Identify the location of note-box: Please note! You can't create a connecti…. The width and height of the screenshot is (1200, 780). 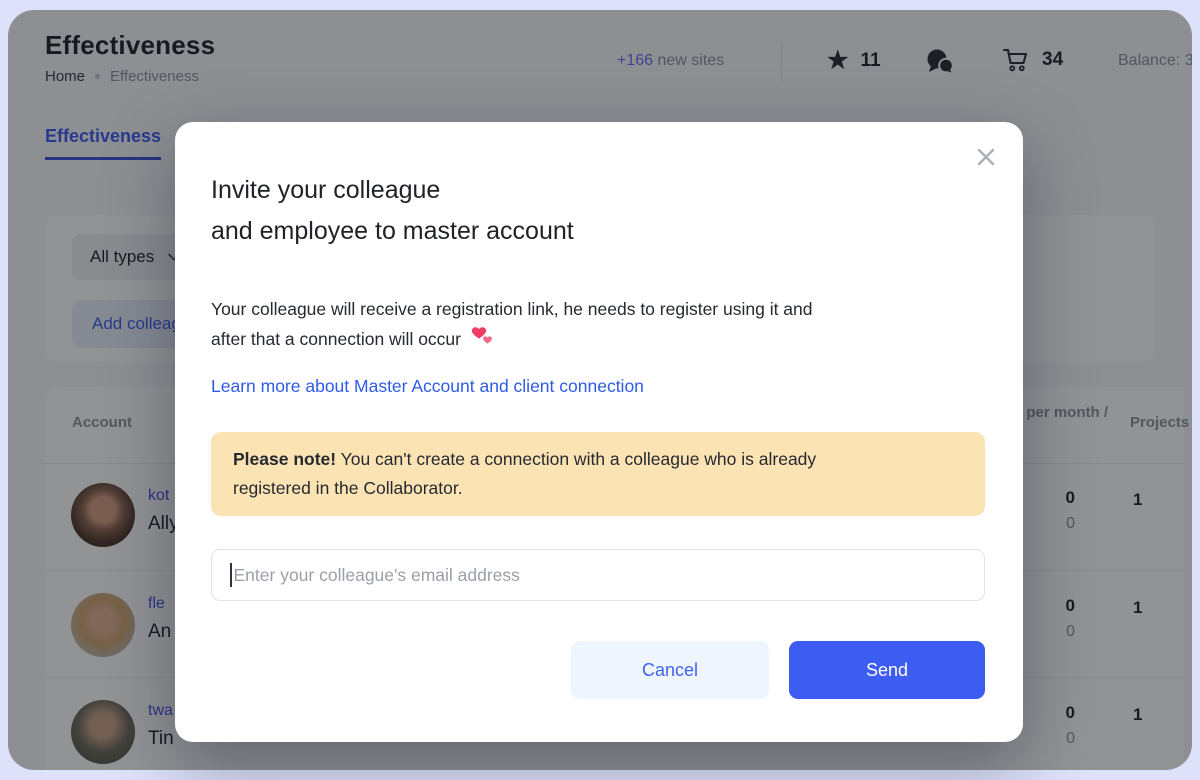
(598, 474).